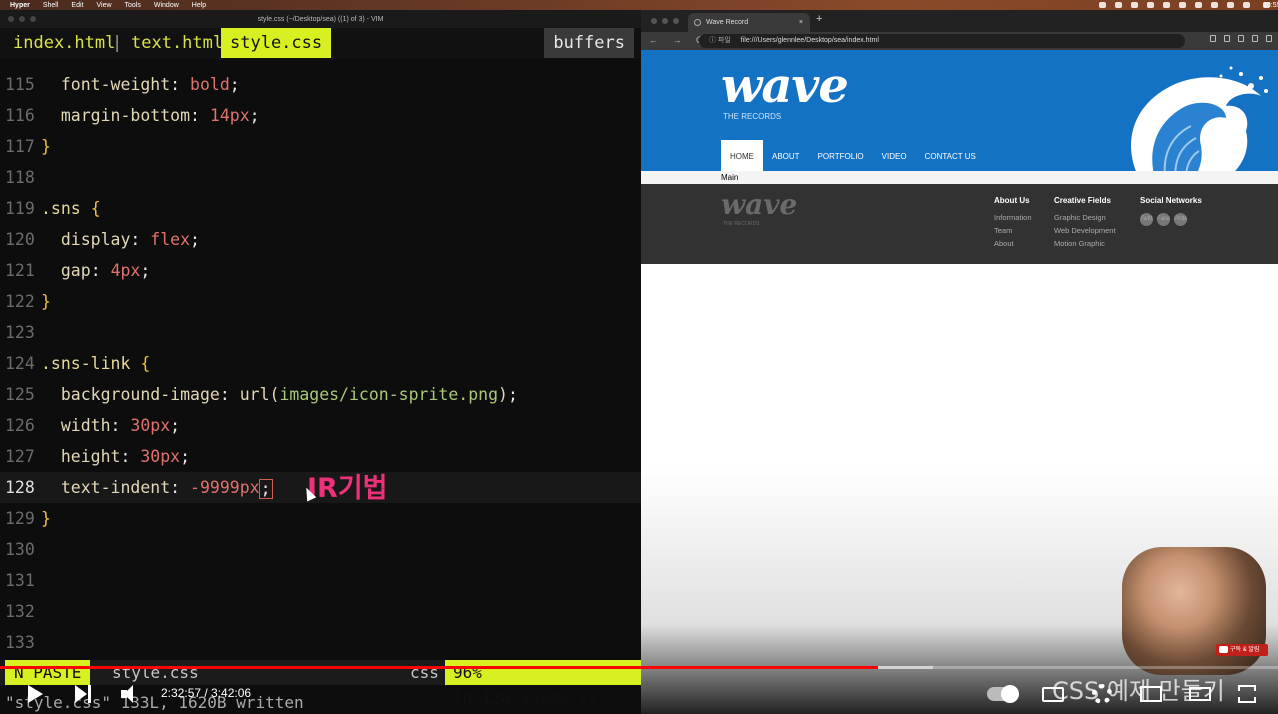 The width and height of the screenshot is (1278, 714). I want to click on footer-link: Graphic Design, so click(1085, 217).